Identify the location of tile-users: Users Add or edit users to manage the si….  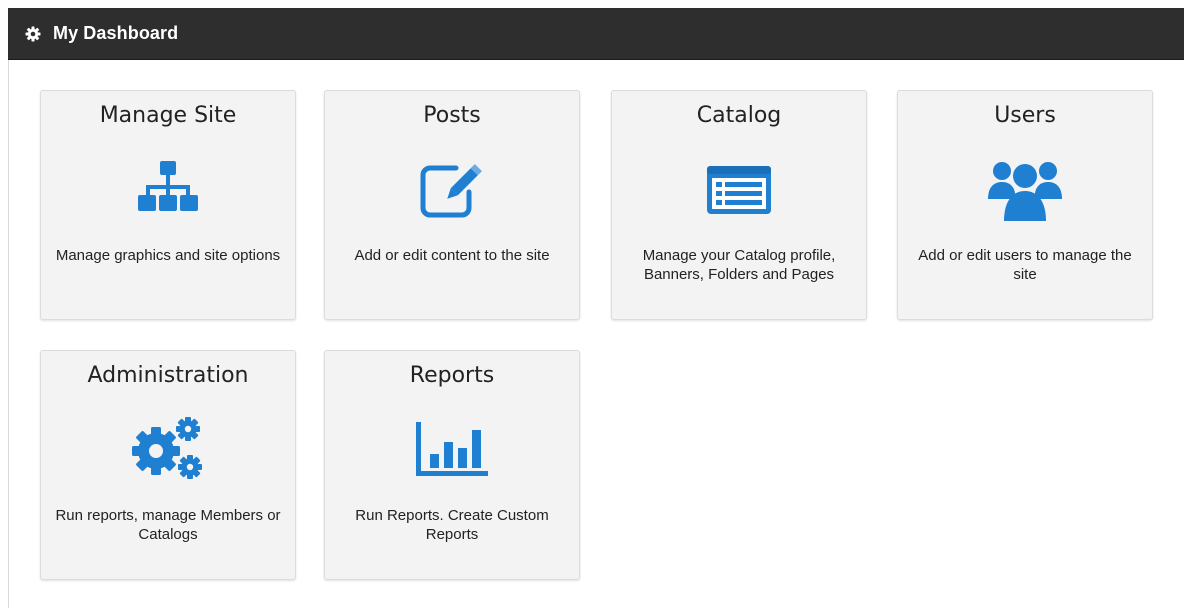
(1025, 205).